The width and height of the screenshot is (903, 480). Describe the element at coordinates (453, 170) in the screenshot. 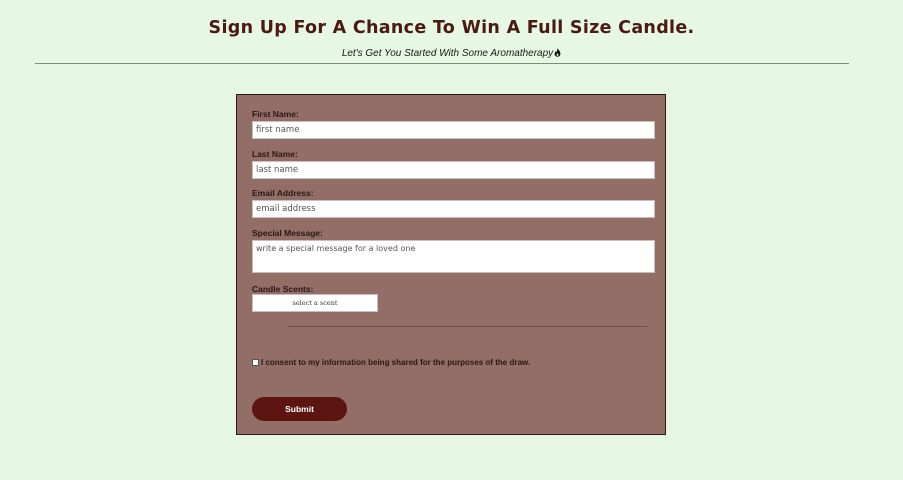

I see `last-name-input: last name` at that location.